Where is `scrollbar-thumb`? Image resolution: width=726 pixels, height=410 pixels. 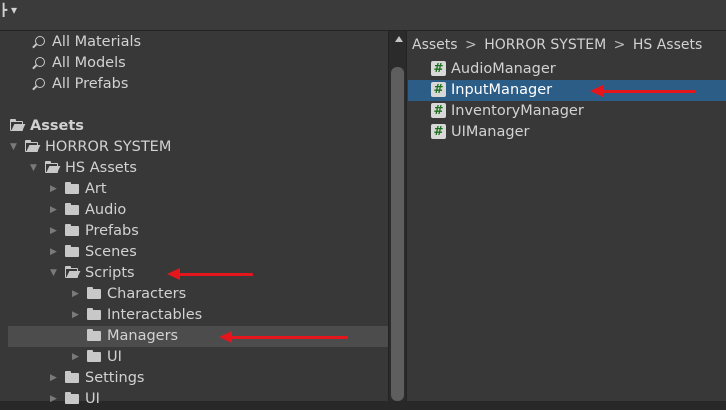 scrollbar-thumb is located at coordinates (397, 234).